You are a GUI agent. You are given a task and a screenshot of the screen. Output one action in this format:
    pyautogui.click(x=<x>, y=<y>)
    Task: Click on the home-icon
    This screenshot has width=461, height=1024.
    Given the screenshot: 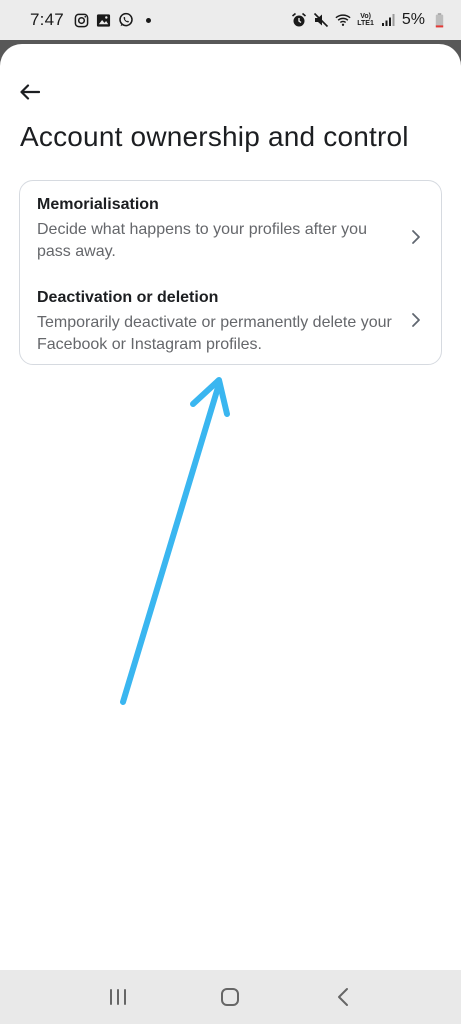 What is the action you would take?
    pyautogui.click(x=230, y=997)
    